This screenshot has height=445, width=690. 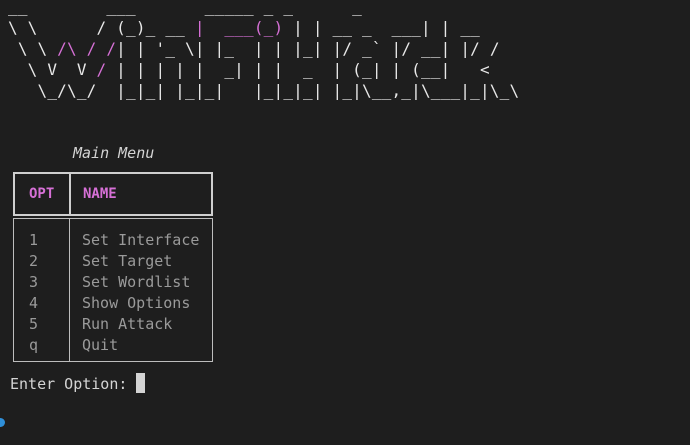 What do you see at coordinates (100, 194) in the screenshot?
I see `column-header-name: NAME` at bounding box center [100, 194].